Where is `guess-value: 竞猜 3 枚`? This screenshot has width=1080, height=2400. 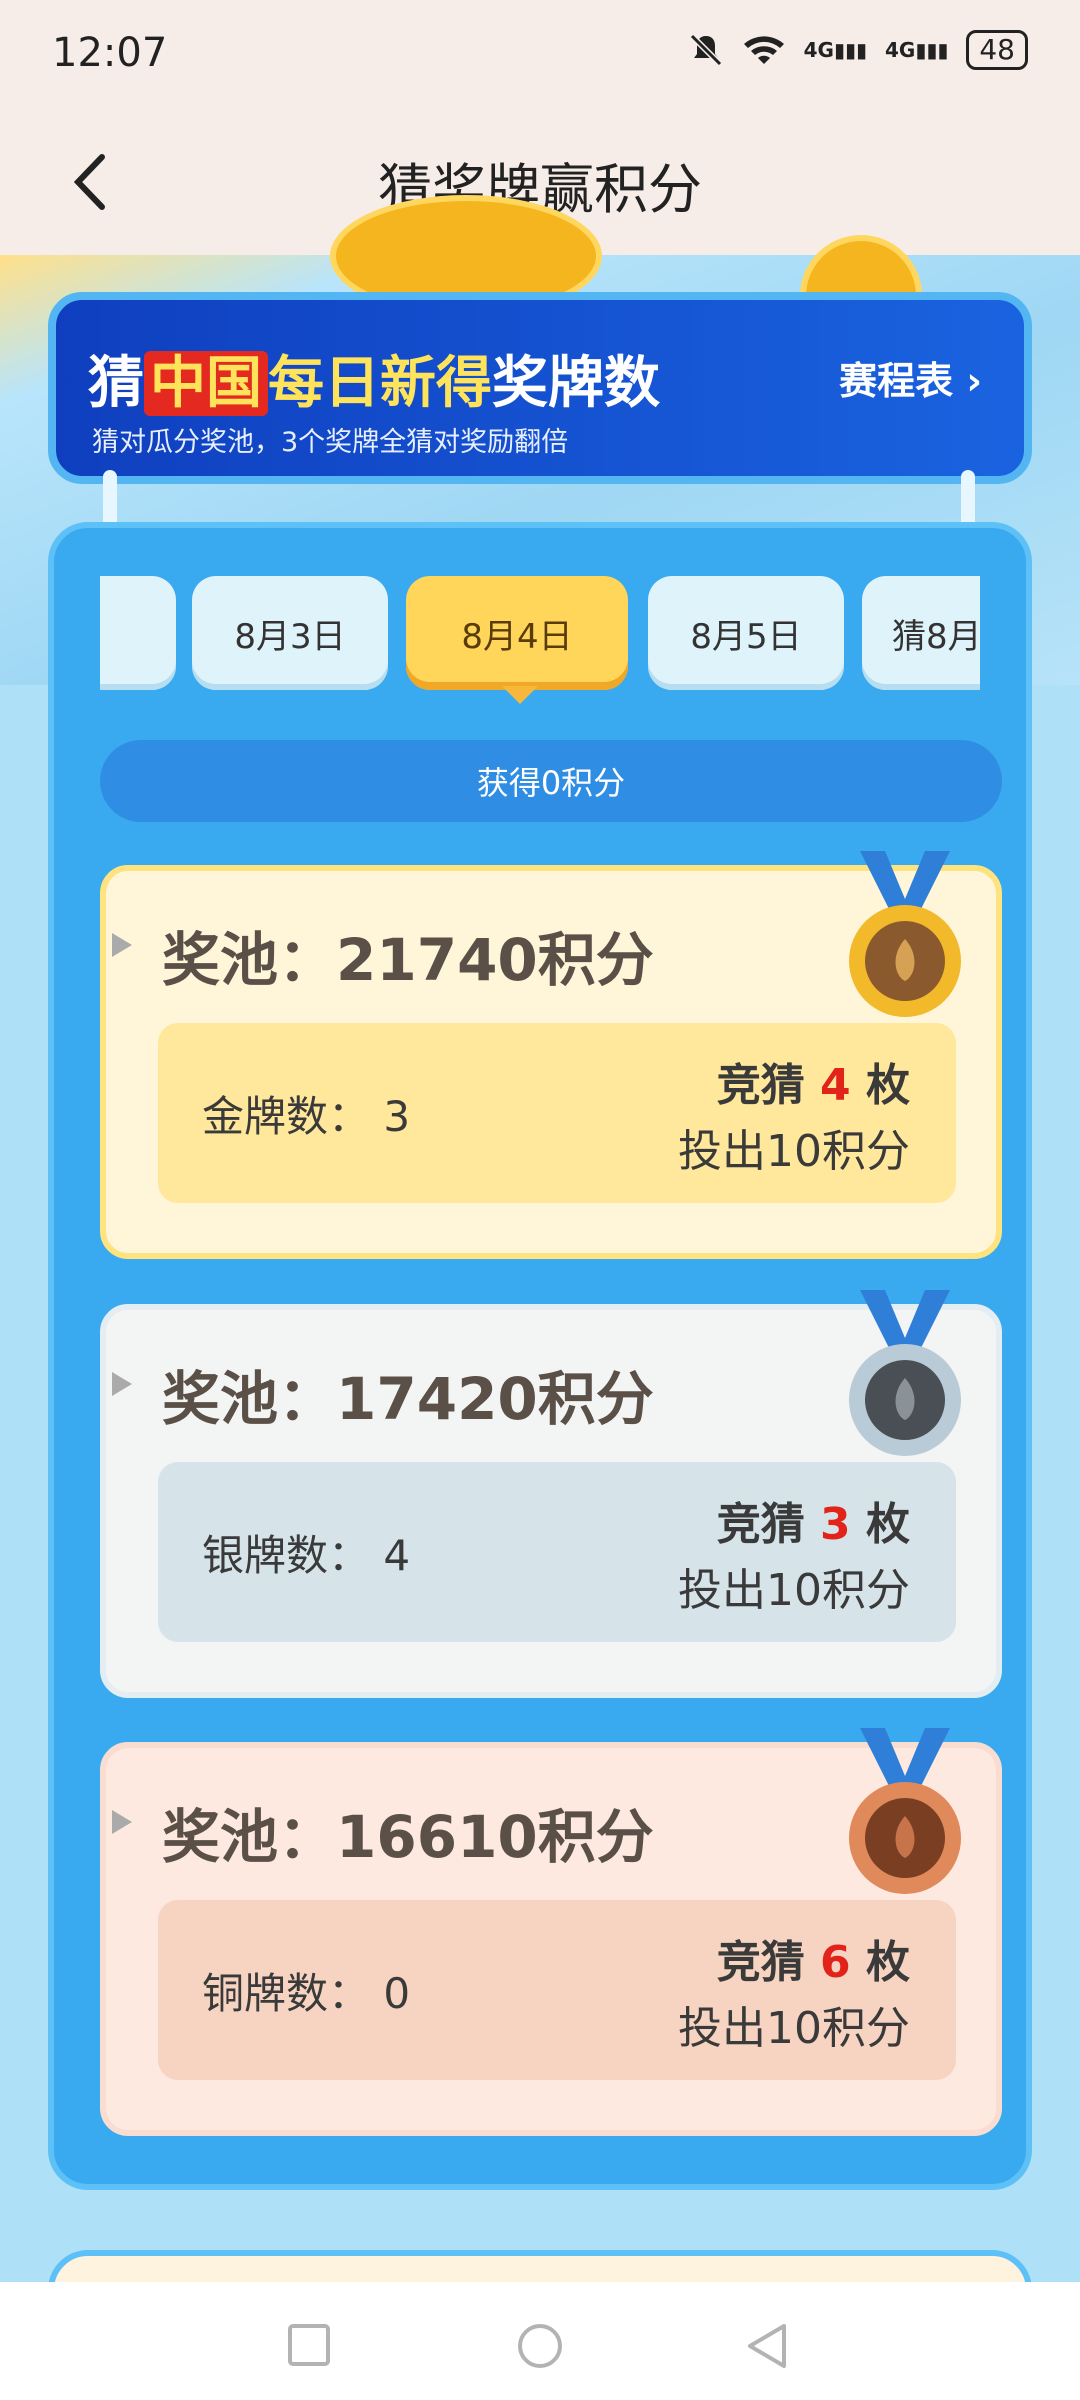
guess-value: 竞猜 3 枚 is located at coordinates (813, 1524).